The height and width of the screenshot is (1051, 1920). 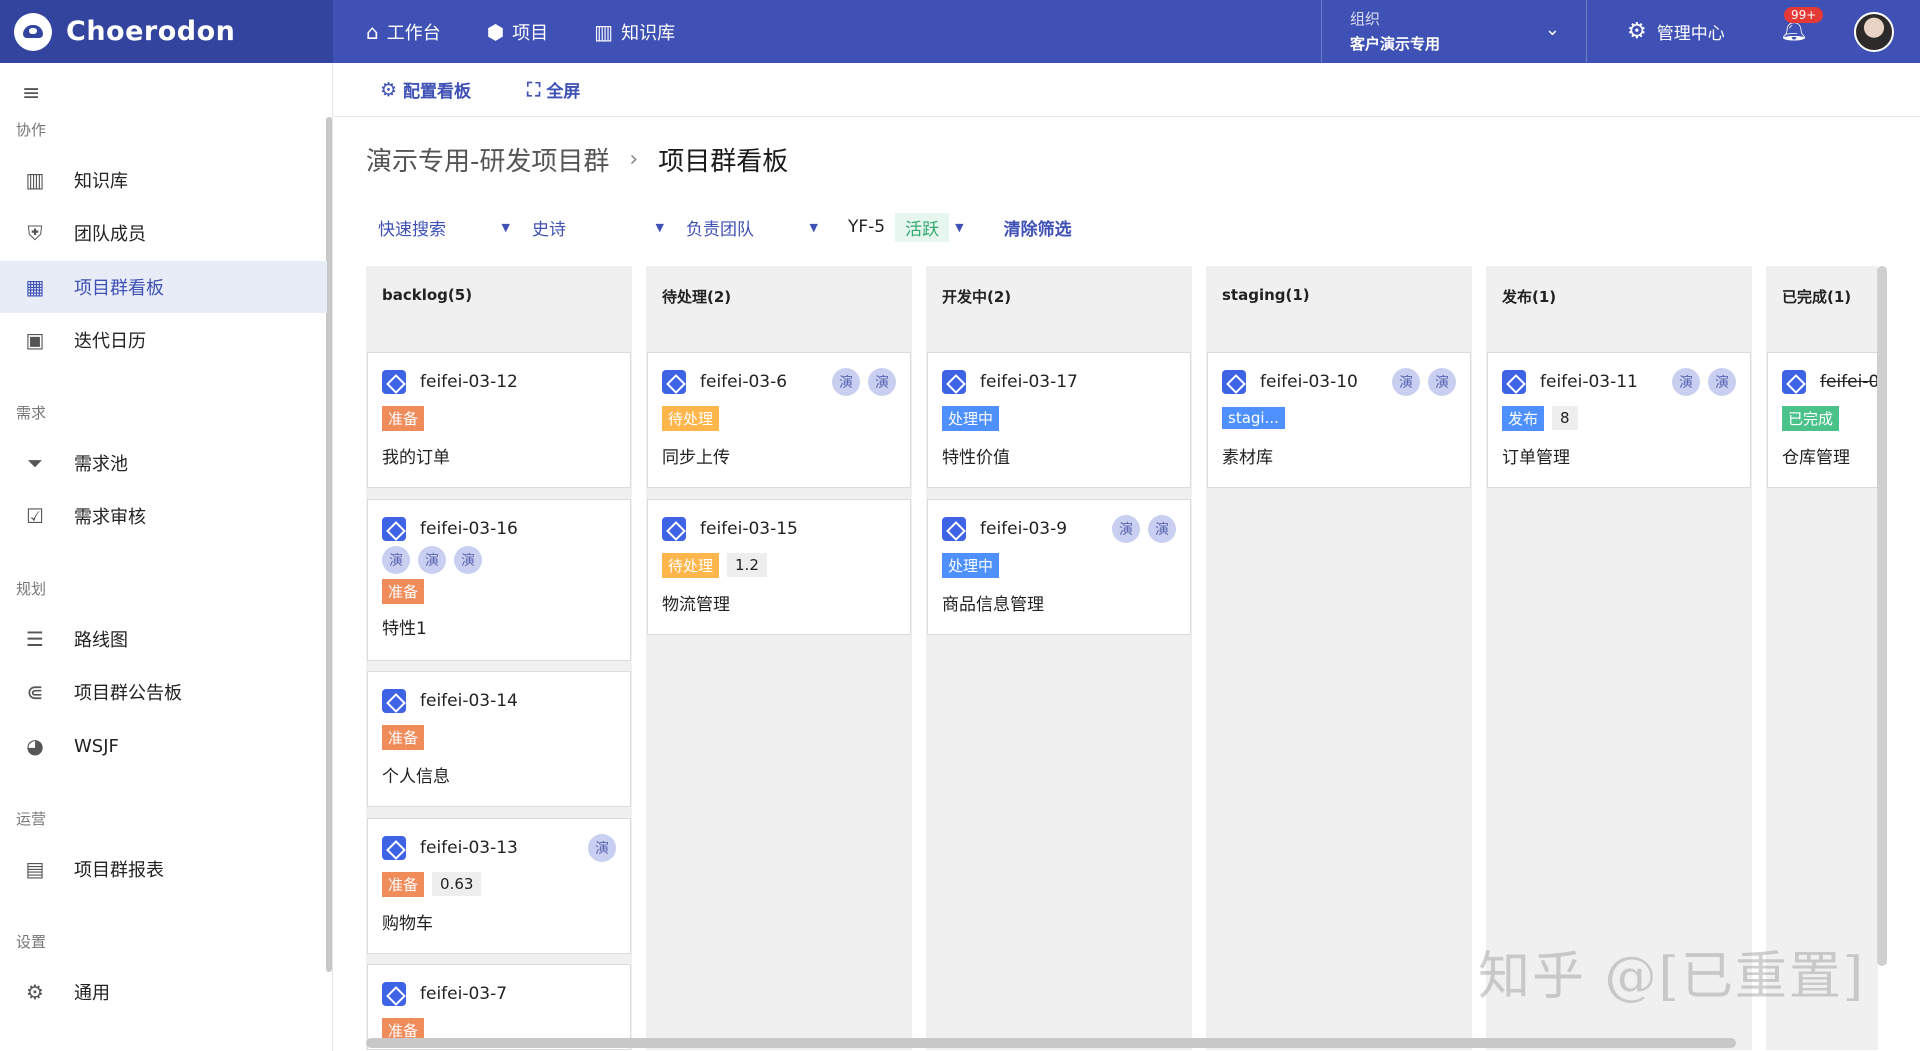 I want to click on status-tag: 处理中, so click(x=971, y=565).